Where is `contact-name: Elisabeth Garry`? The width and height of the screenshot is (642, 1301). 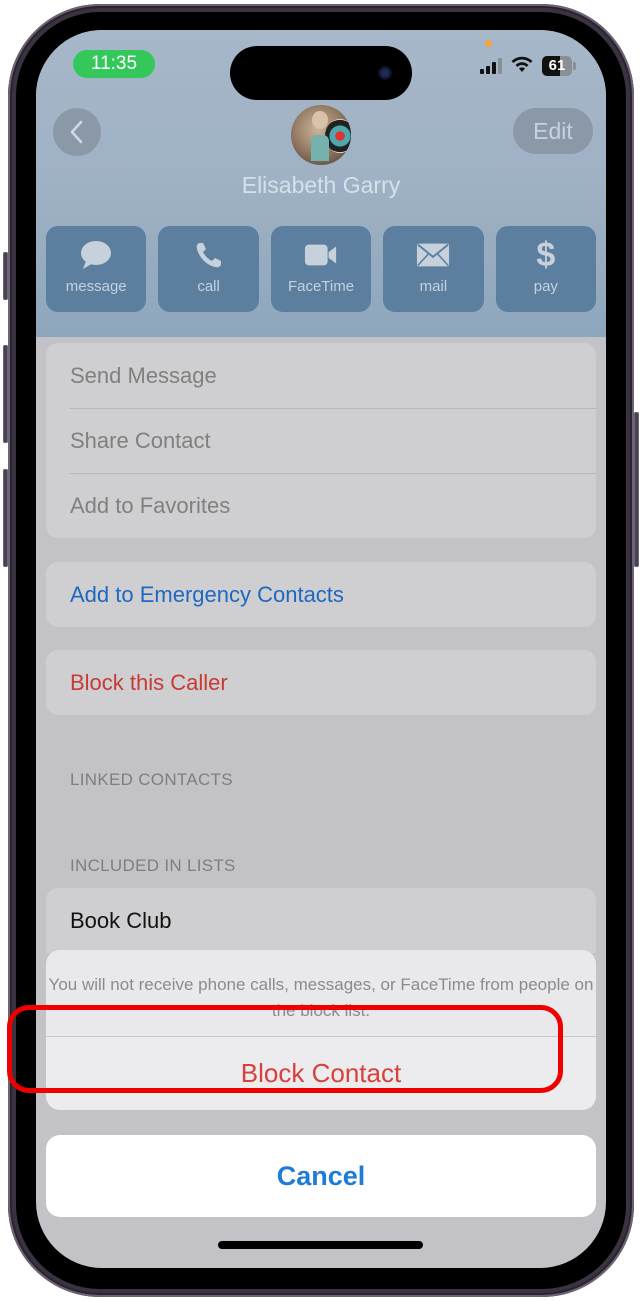 contact-name: Elisabeth Garry is located at coordinates (321, 185).